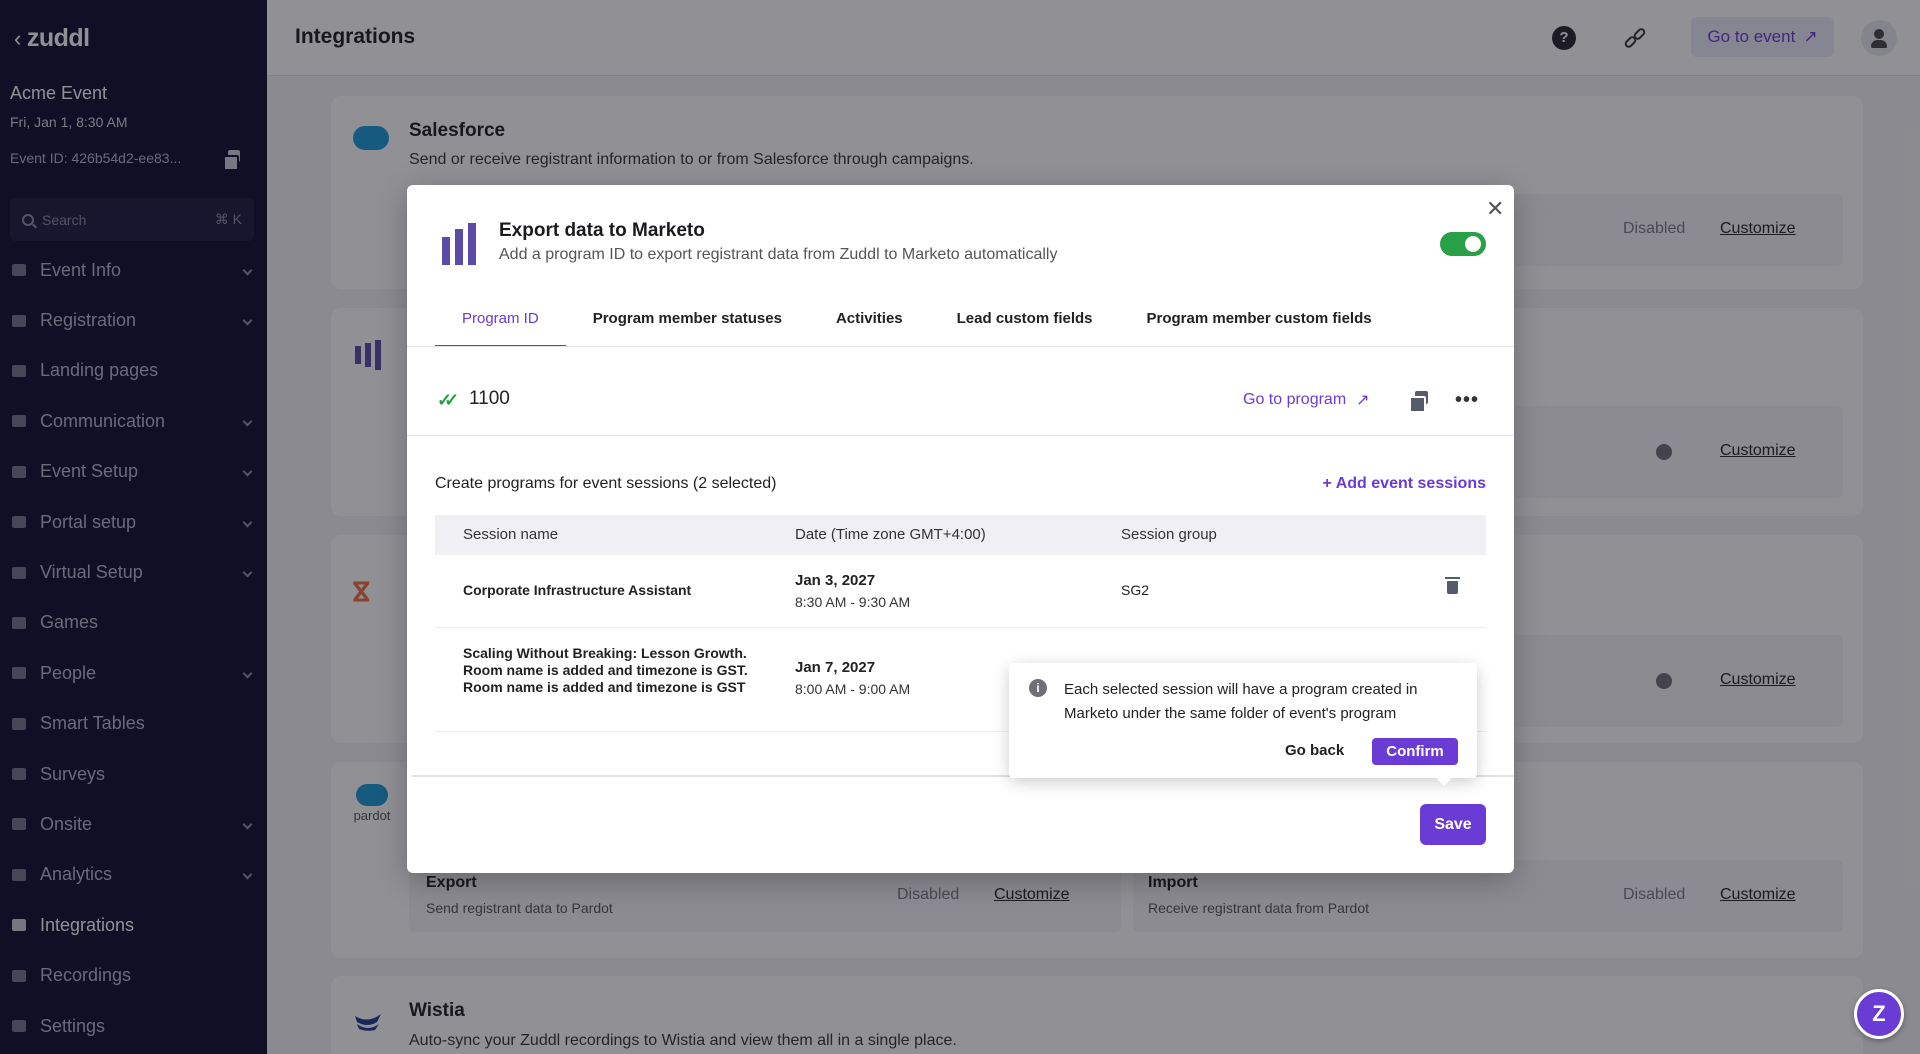  What do you see at coordinates (1295, 399) in the screenshot?
I see `go-to-program-label: Go to program` at bounding box center [1295, 399].